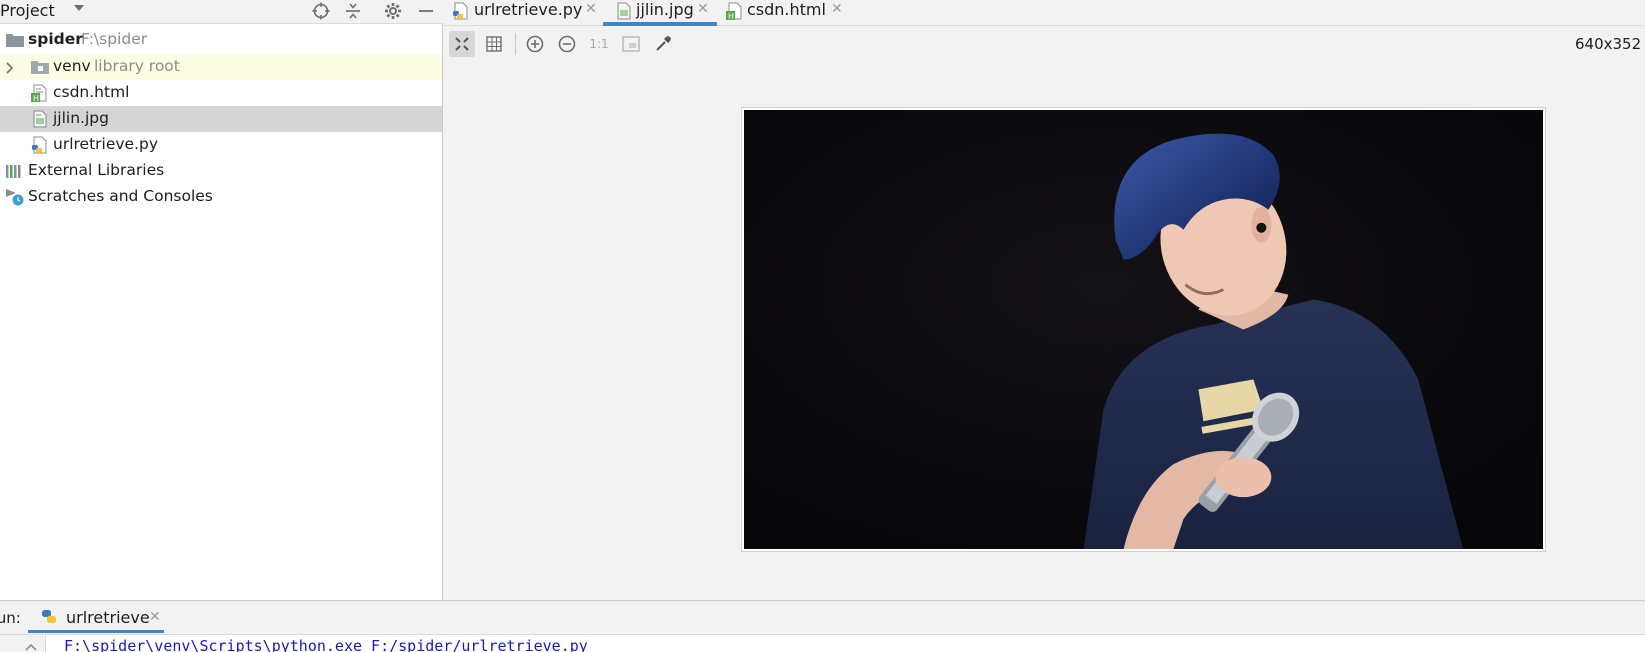 The width and height of the screenshot is (1645, 652). I want to click on tree-item-venv: venv library root, so click(221, 67).